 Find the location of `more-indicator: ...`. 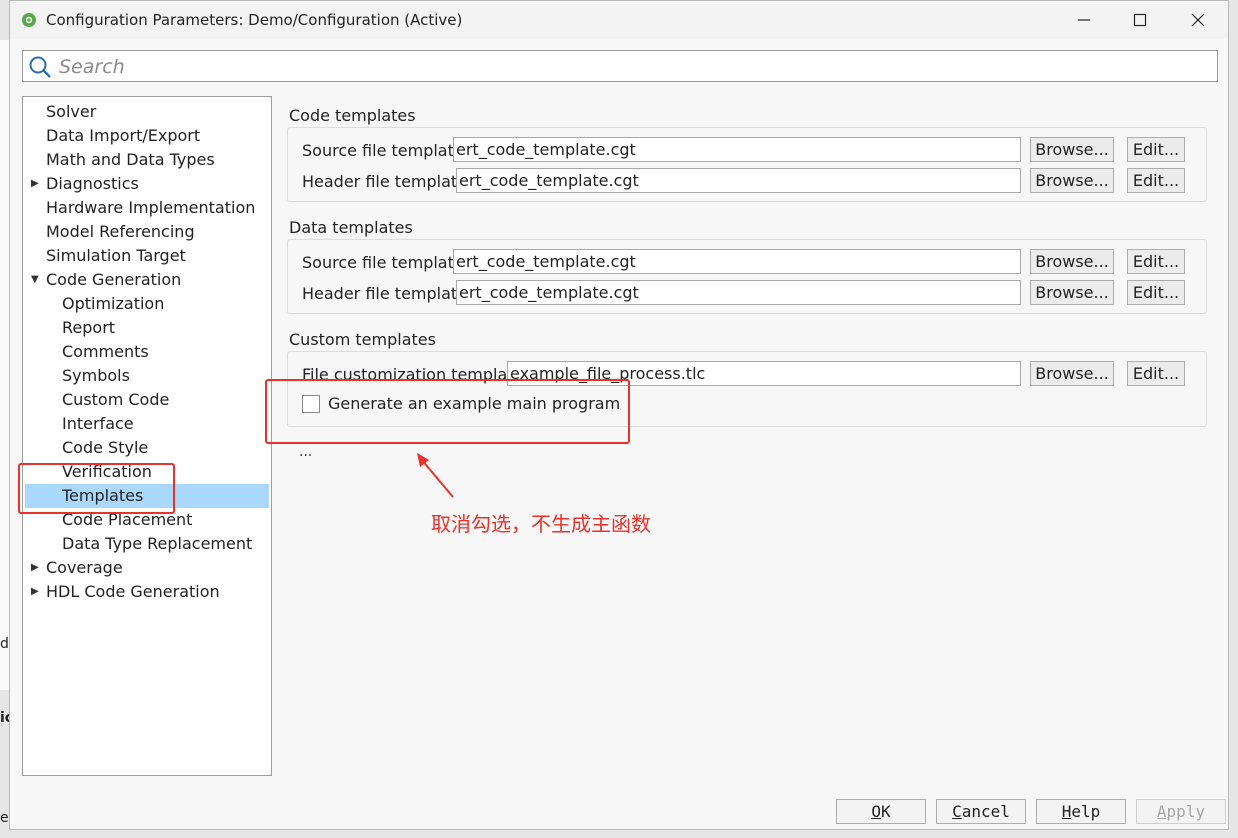

more-indicator: ... is located at coordinates (306, 452).